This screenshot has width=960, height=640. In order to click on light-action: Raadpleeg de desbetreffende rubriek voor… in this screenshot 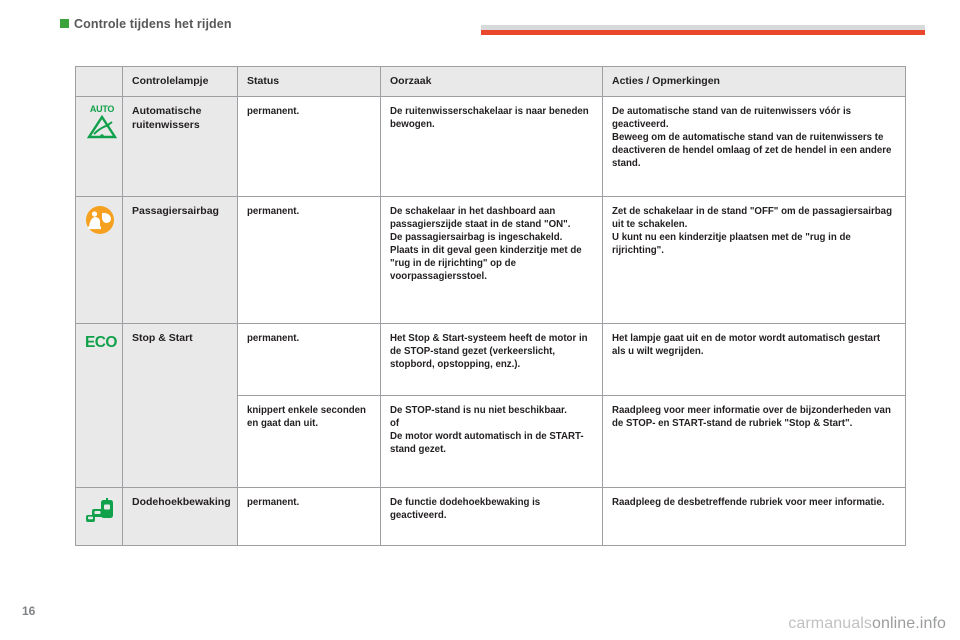, I will do `click(754, 516)`.